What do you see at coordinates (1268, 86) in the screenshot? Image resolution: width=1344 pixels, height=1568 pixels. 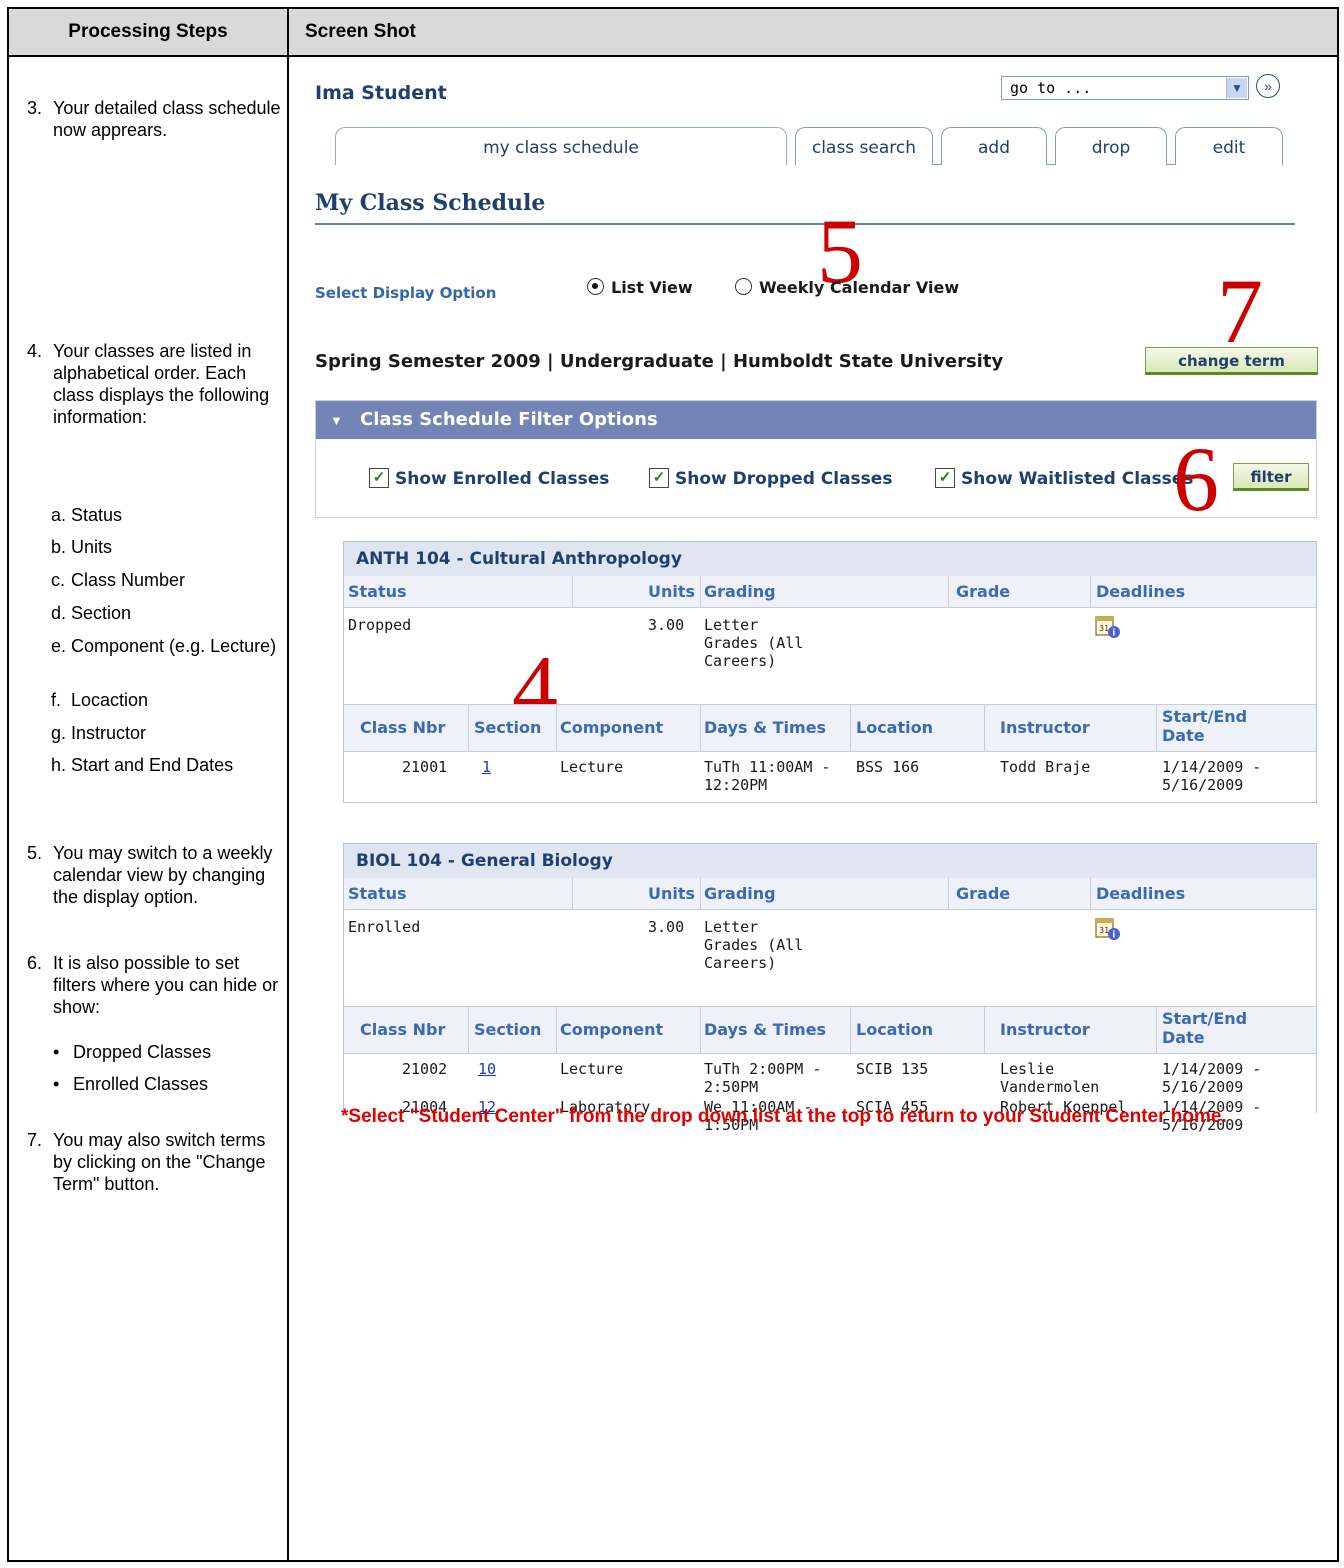 I see `go-arrow-icon: »` at bounding box center [1268, 86].